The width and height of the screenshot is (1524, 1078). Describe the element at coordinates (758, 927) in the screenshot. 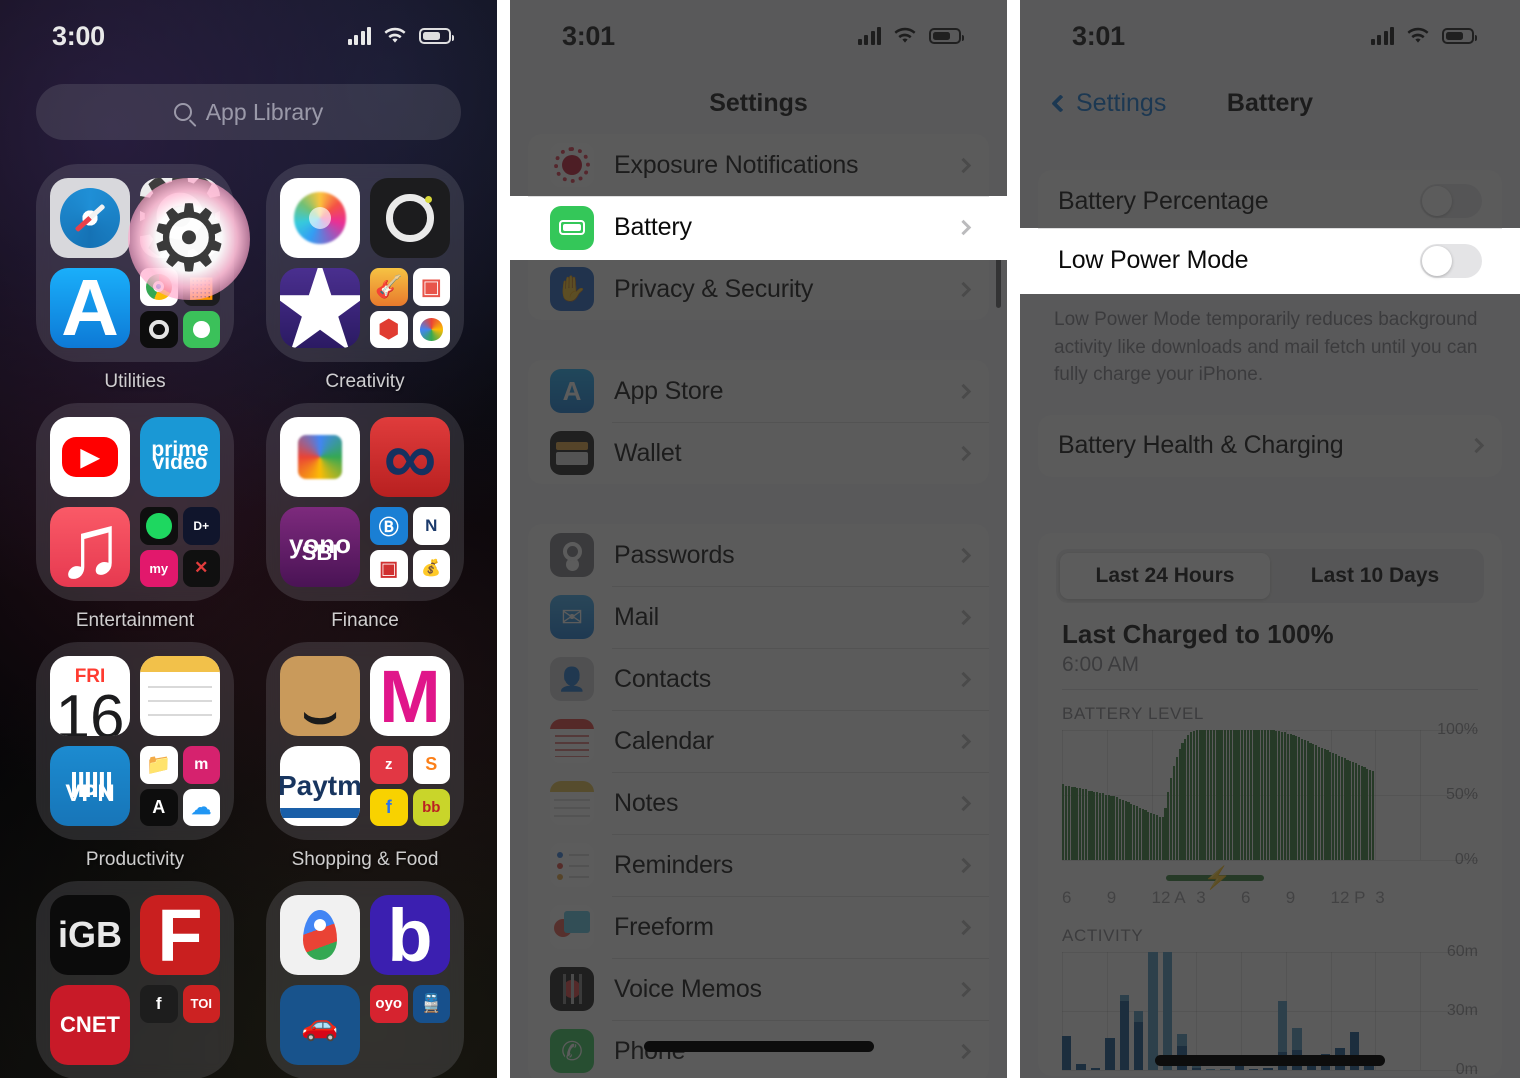

I see `settings-row-freeform: Freeform` at that location.